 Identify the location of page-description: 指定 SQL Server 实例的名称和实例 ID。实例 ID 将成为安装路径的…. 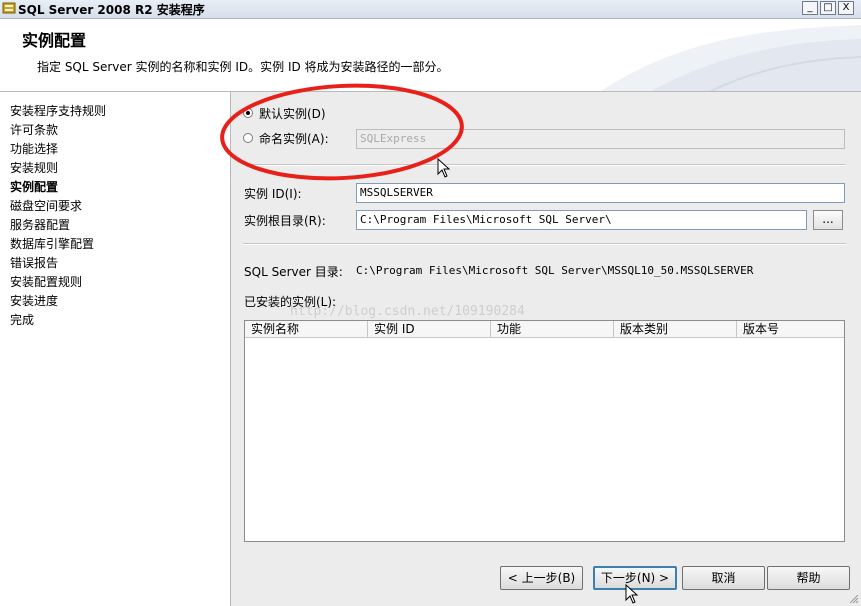
(243, 67).